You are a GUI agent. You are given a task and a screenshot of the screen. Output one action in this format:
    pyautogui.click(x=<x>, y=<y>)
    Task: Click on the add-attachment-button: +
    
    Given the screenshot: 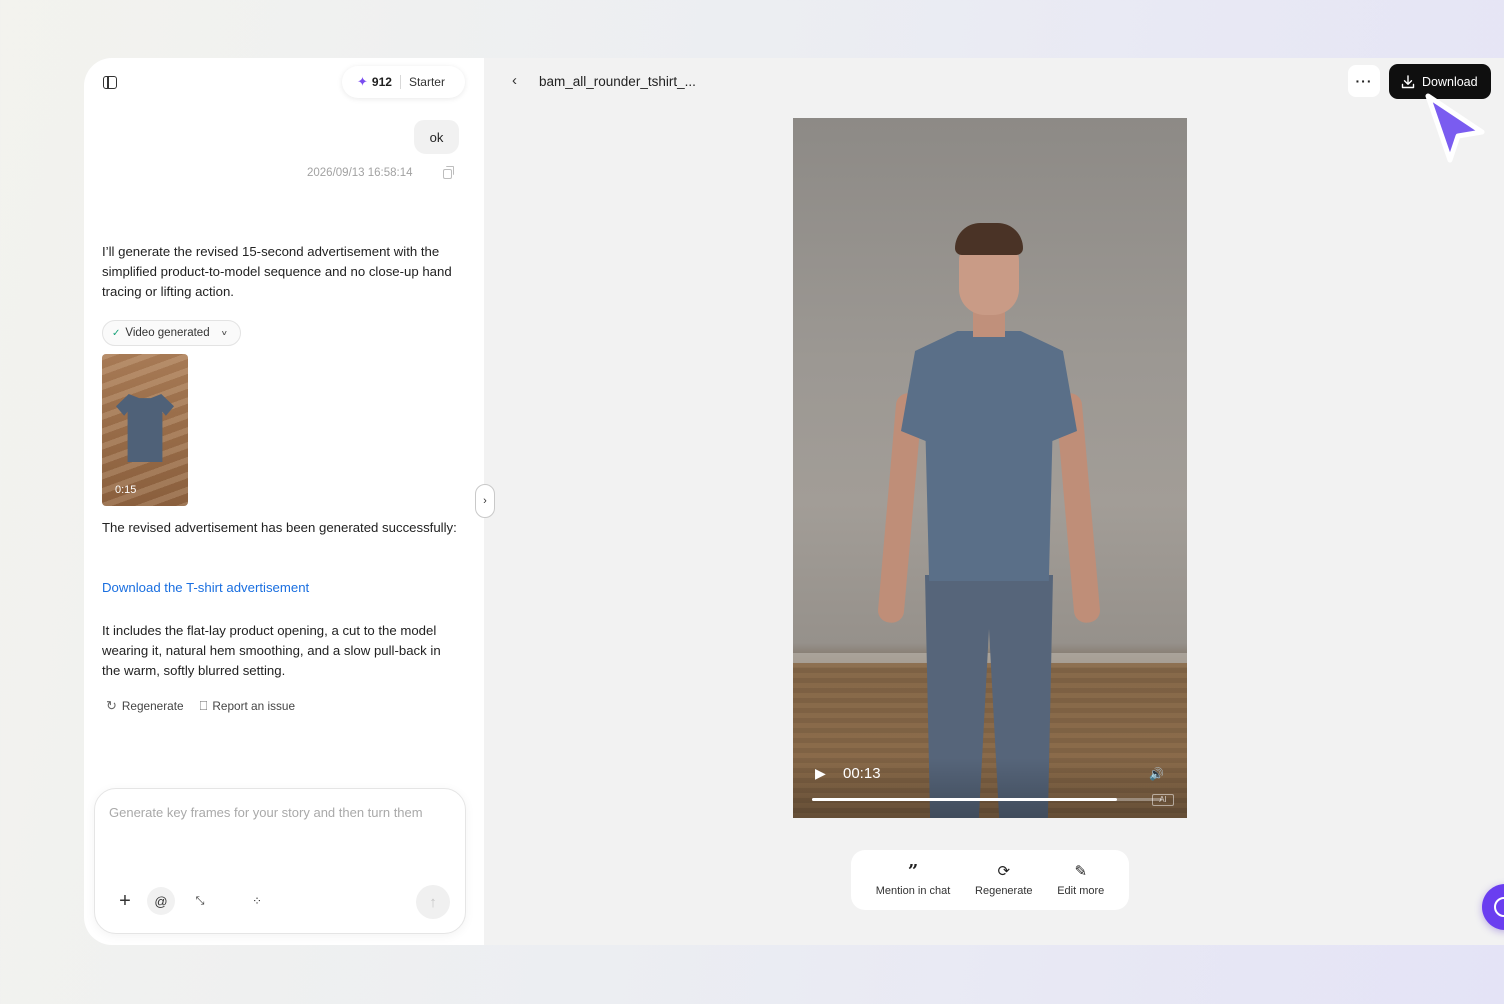 What is the action you would take?
    pyautogui.click(x=125, y=901)
    